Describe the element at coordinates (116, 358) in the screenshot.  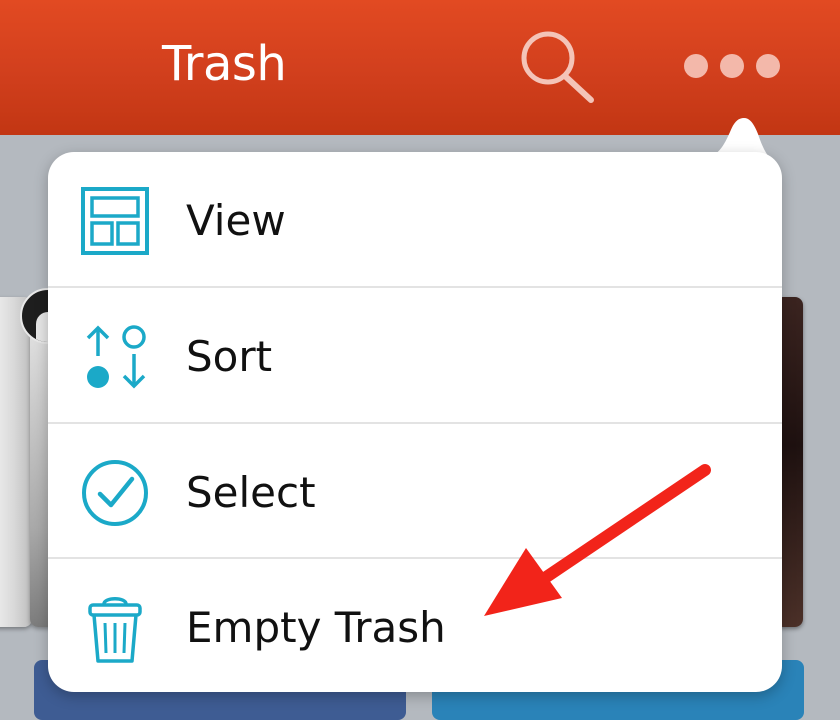
I see `sort-icon` at that location.